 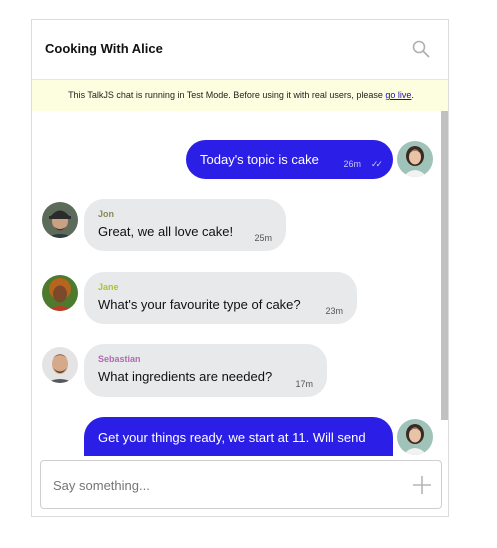 I want to click on read-receipt-icon: ✓✓, so click(x=376, y=164).